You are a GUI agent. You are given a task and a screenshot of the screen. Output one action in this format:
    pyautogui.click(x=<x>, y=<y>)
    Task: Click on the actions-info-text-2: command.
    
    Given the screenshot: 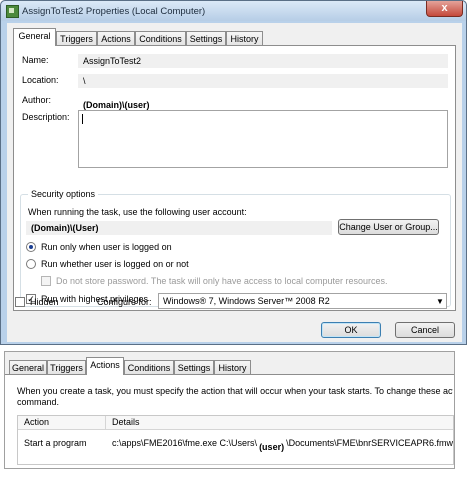 What is the action you would take?
    pyautogui.click(x=38, y=402)
    